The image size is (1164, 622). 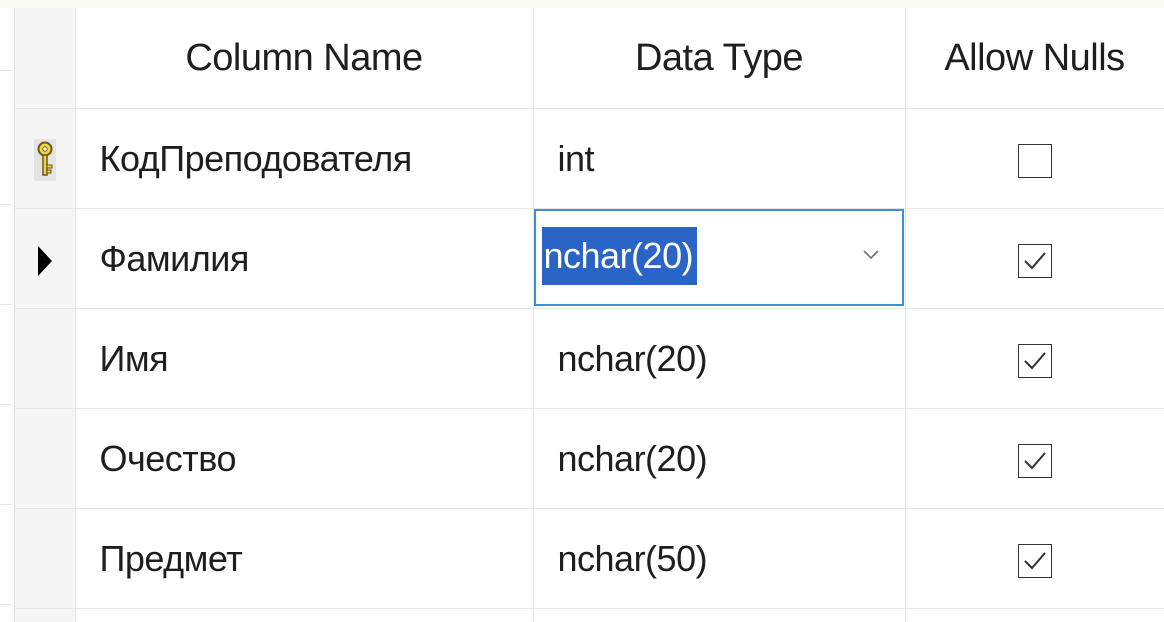 What do you see at coordinates (719, 58) in the screenshot?
I see `data-type-header: Data Type` at bounding box center [719, 58].